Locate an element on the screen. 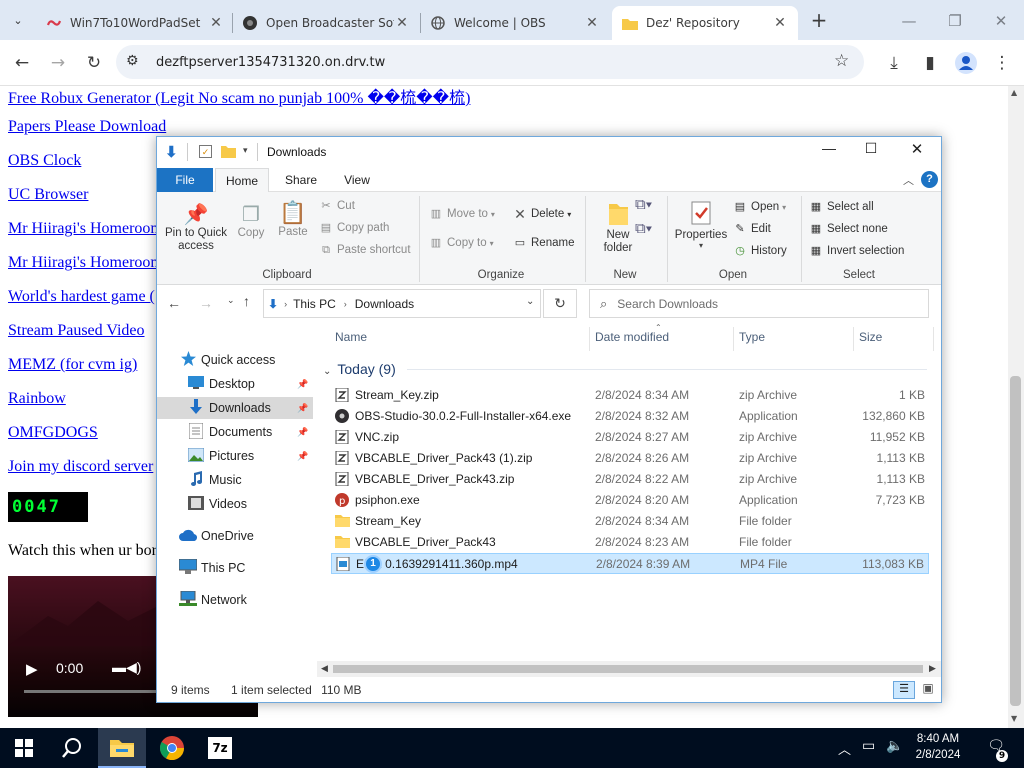  select-all-button: ▦ Select all is located at coordinates (841, 207).